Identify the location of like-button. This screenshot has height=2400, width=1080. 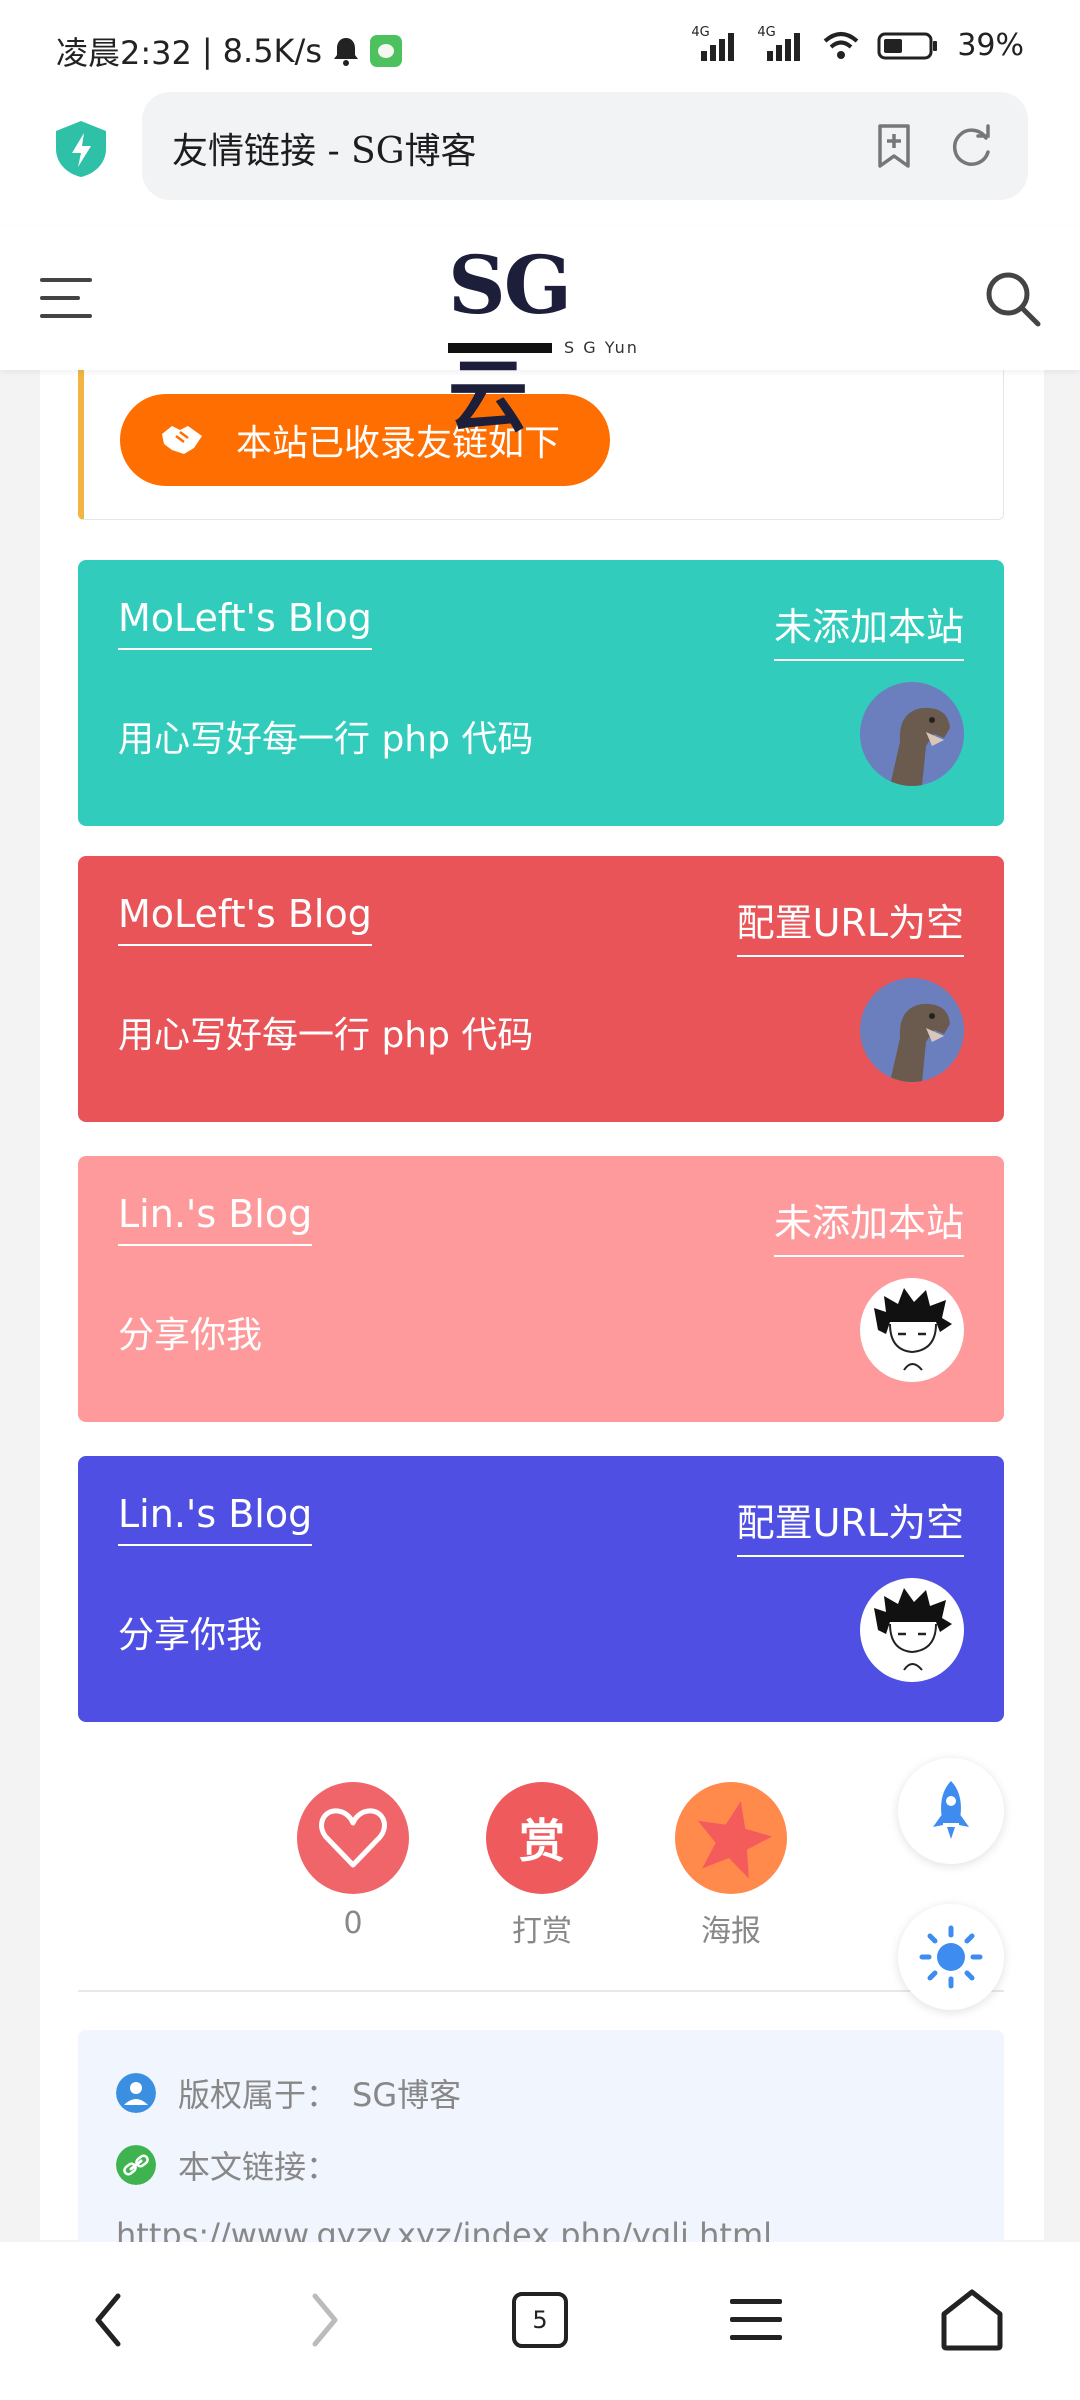
(353, 1838).